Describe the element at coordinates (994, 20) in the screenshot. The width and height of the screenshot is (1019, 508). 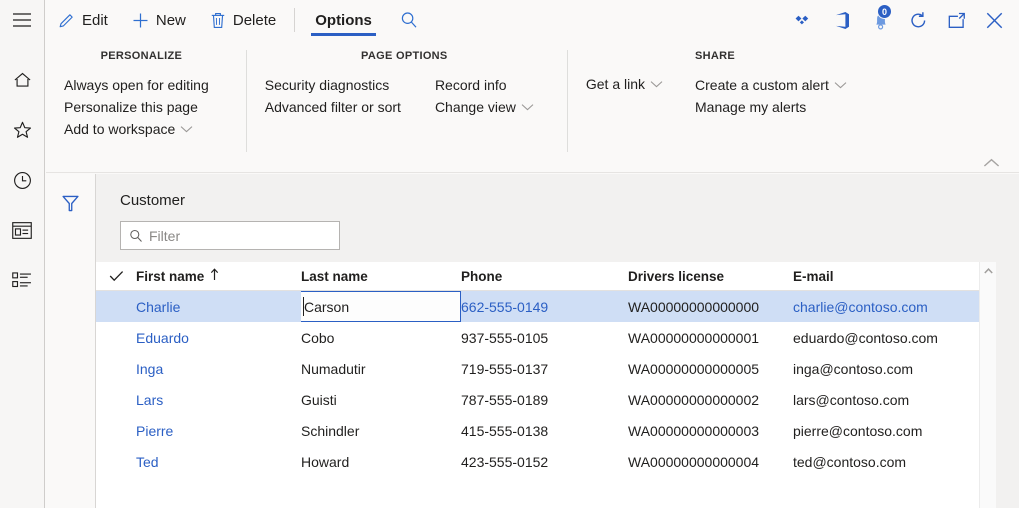
I see `close-icon` at that location.